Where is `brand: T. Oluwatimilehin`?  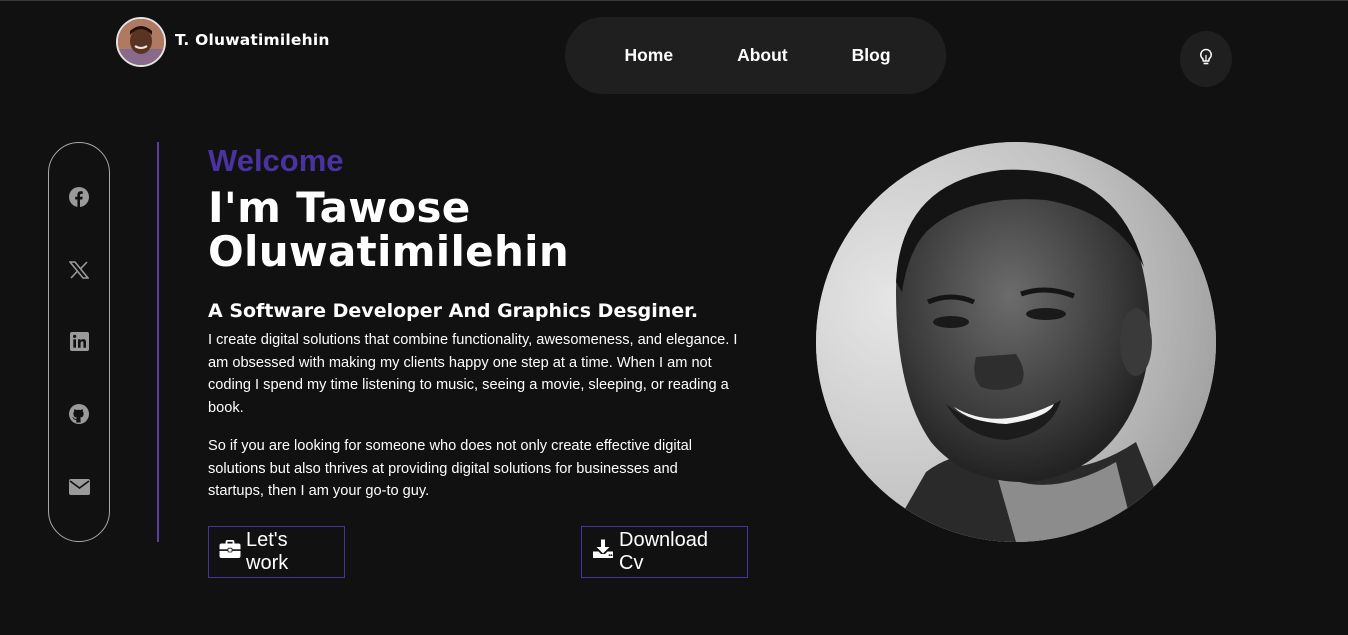 brand: T. Oluwatimilehin is located at coordinates (223, 42).